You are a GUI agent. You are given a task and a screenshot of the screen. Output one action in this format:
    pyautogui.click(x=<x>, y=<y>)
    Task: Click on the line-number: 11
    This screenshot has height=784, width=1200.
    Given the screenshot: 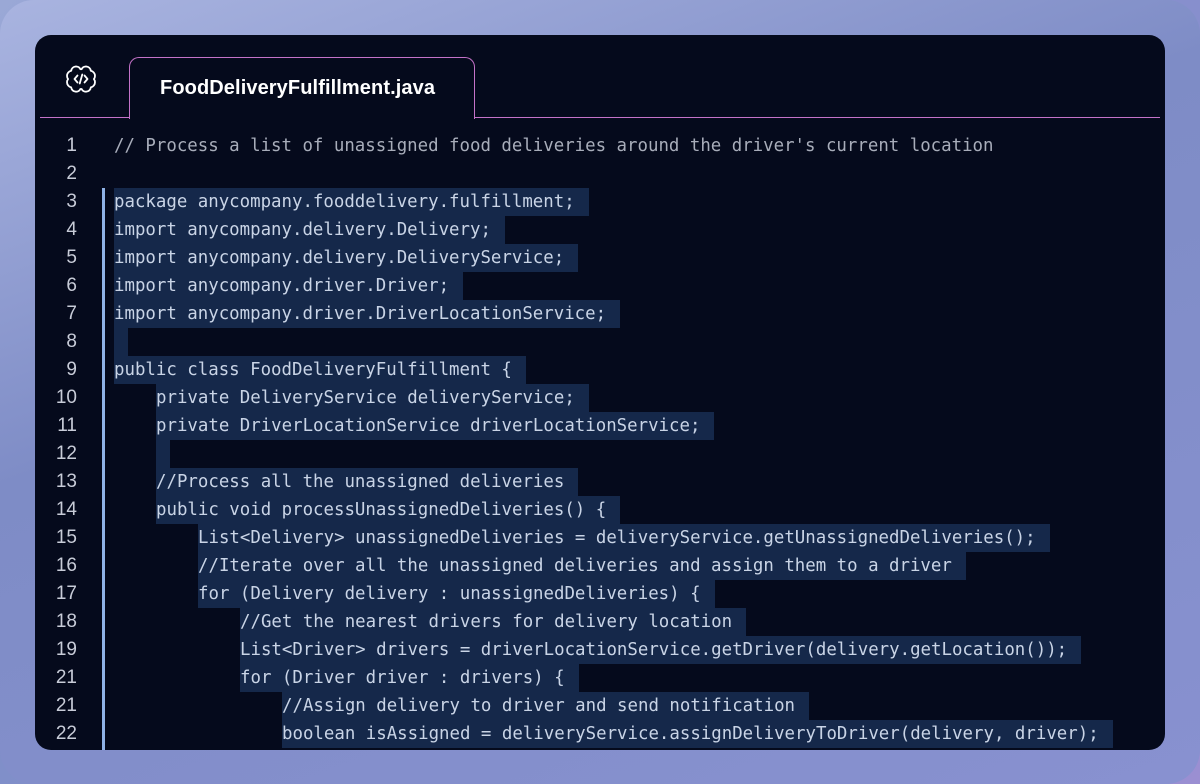 What is the action you would take?
    pyautogui.click(x=56, y=426)
    